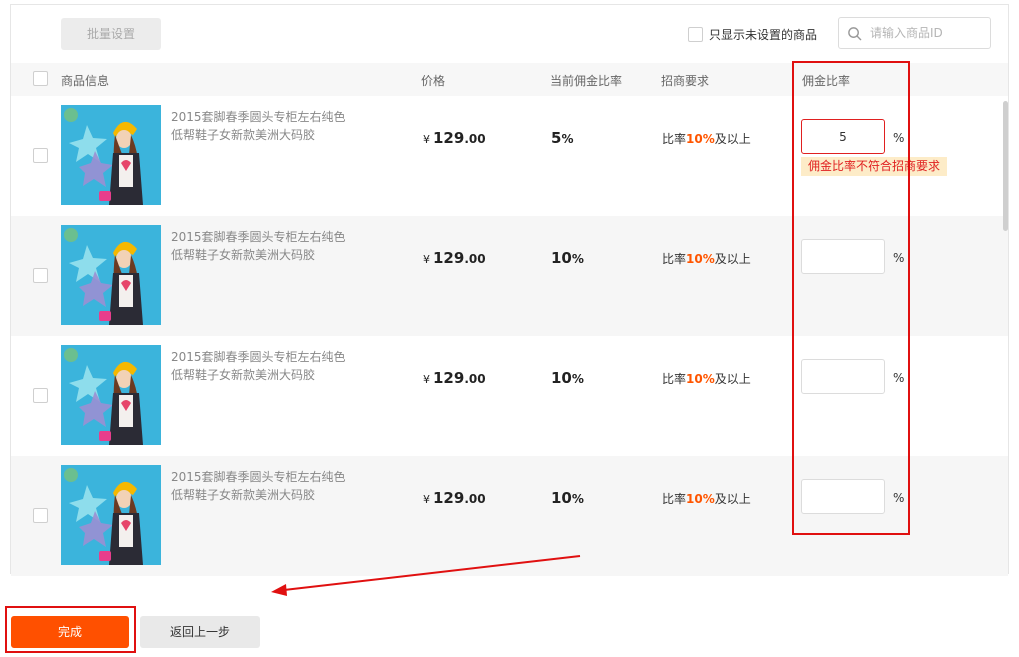  I want to click on back-button: 返回上一步, so click(200, 632).